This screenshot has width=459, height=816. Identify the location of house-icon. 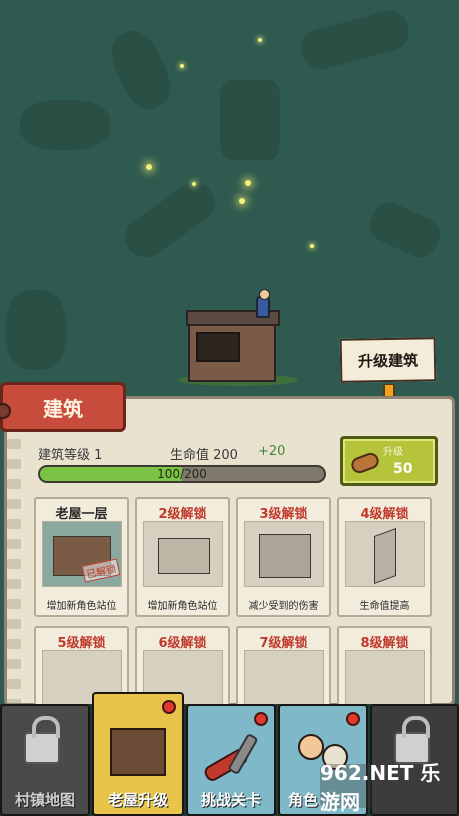
(138, 752).